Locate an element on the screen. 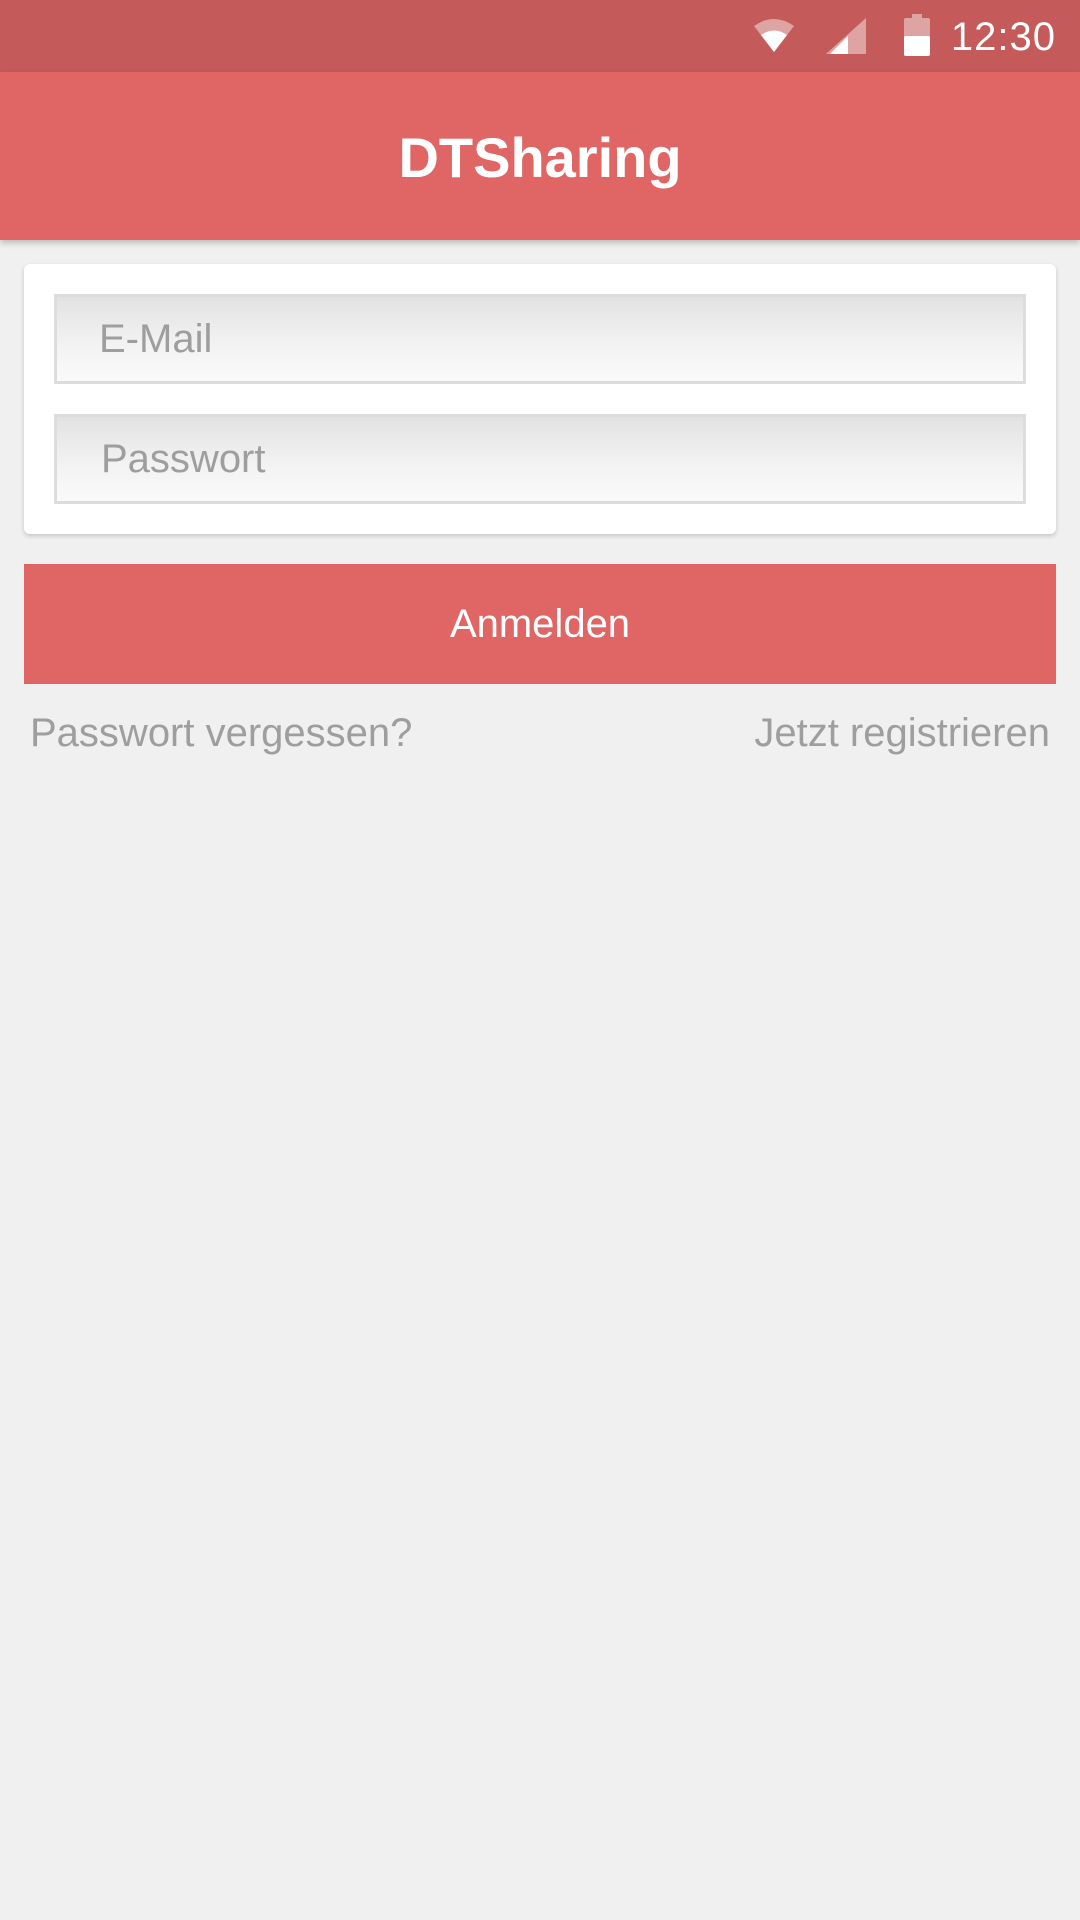 The image size is (1080, 1920). password-input: Passwort is located at coordinates (540, 459).